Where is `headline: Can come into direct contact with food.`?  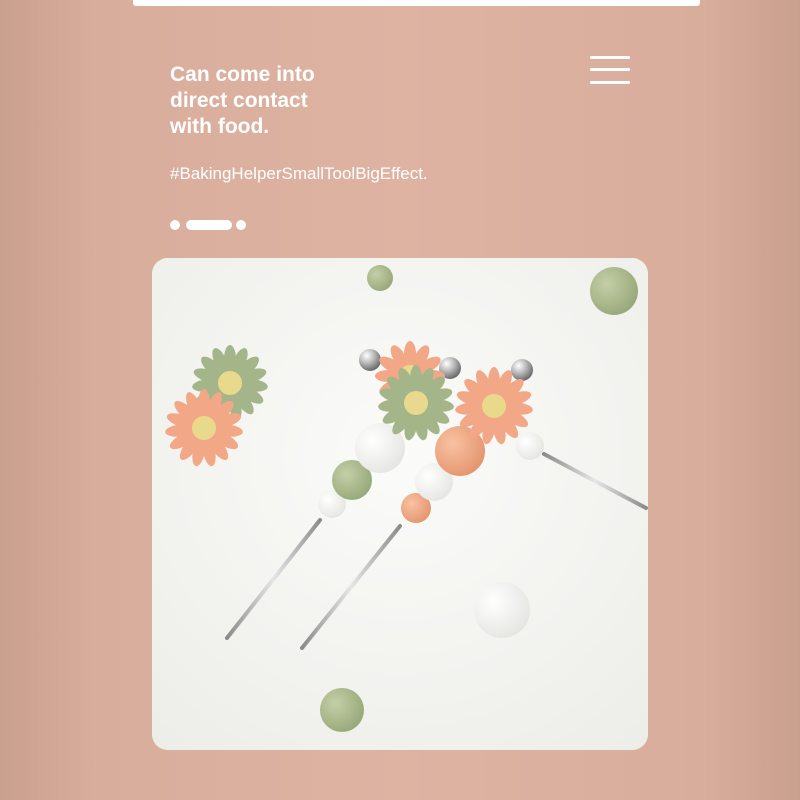
headline: Can come into direct contact with food. is located at coordinates (242, 100).